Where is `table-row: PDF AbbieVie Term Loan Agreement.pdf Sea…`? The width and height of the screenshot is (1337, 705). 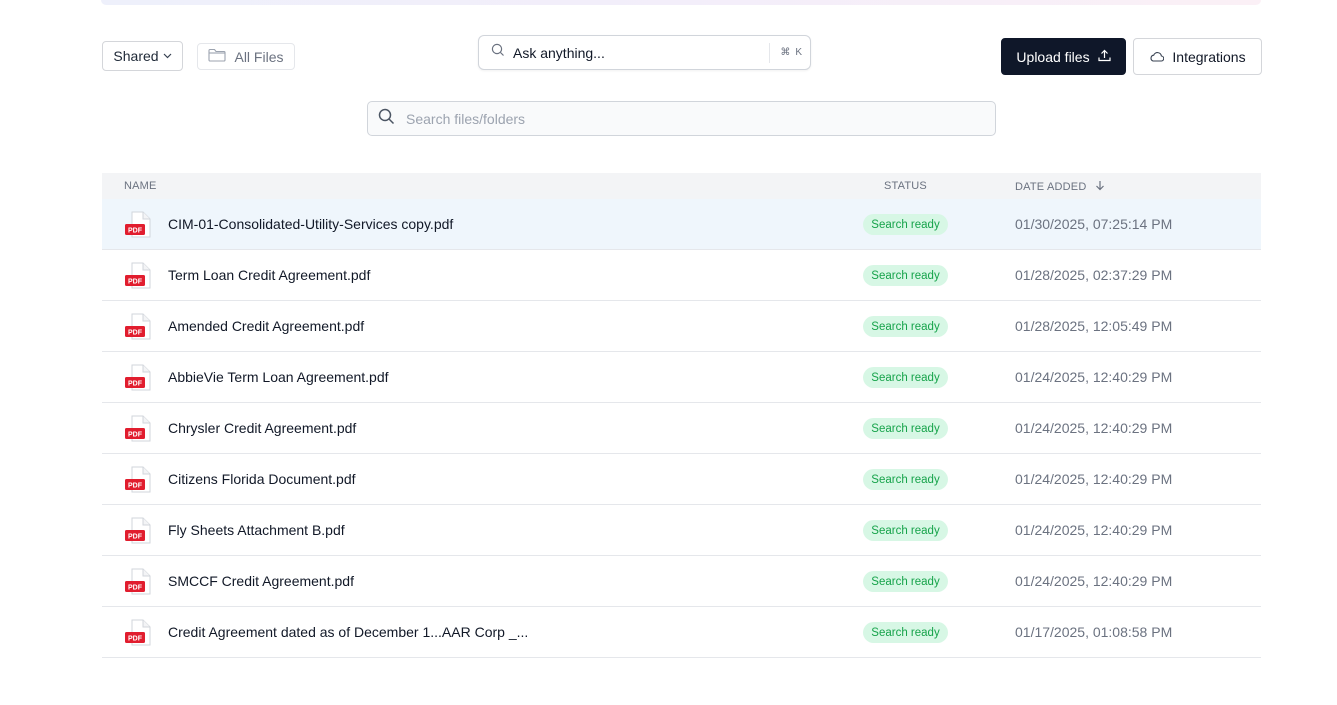 table-row: PDF AbbieVie Term Loan Agreement.pdf Sea… is located at coordinates (681, 377).